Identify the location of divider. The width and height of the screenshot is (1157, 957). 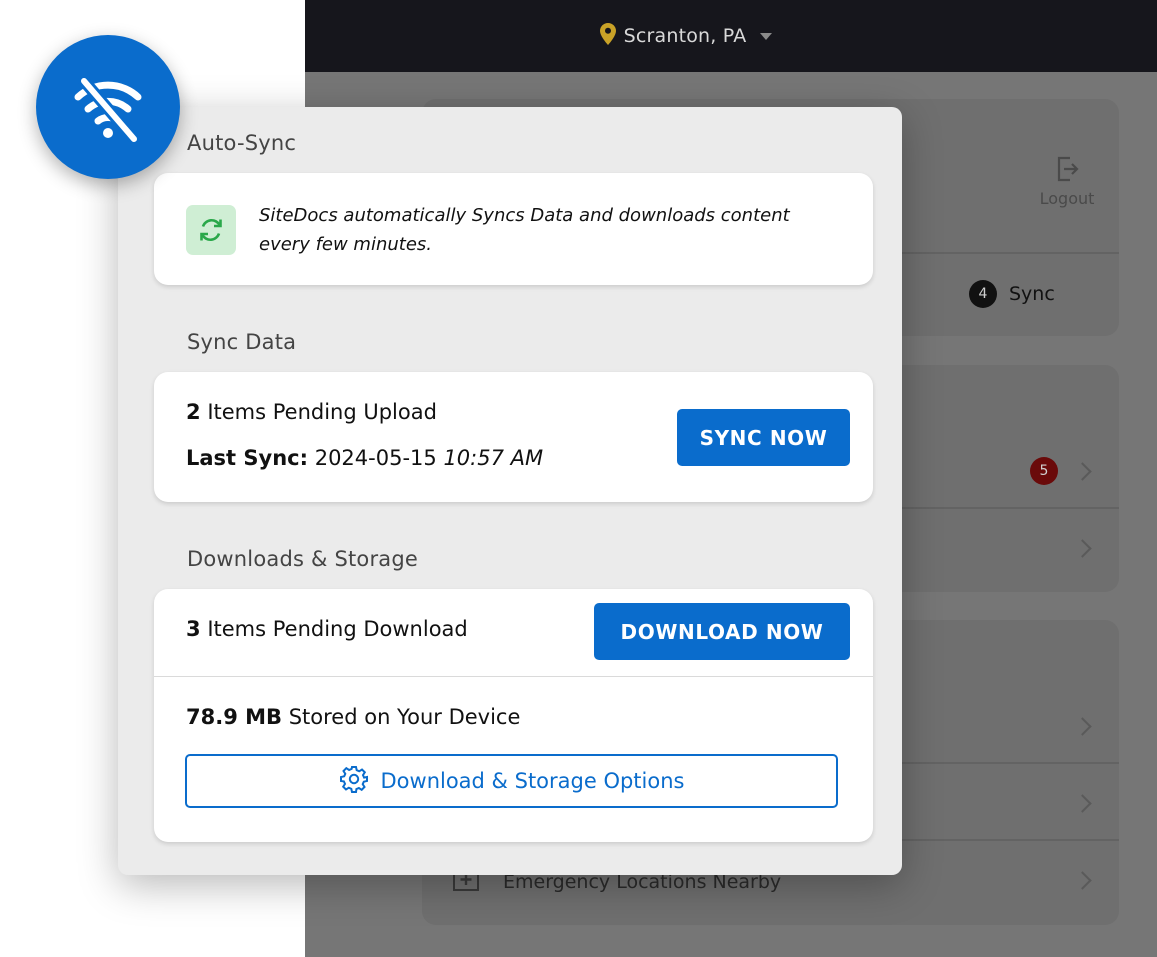
(513, 676).